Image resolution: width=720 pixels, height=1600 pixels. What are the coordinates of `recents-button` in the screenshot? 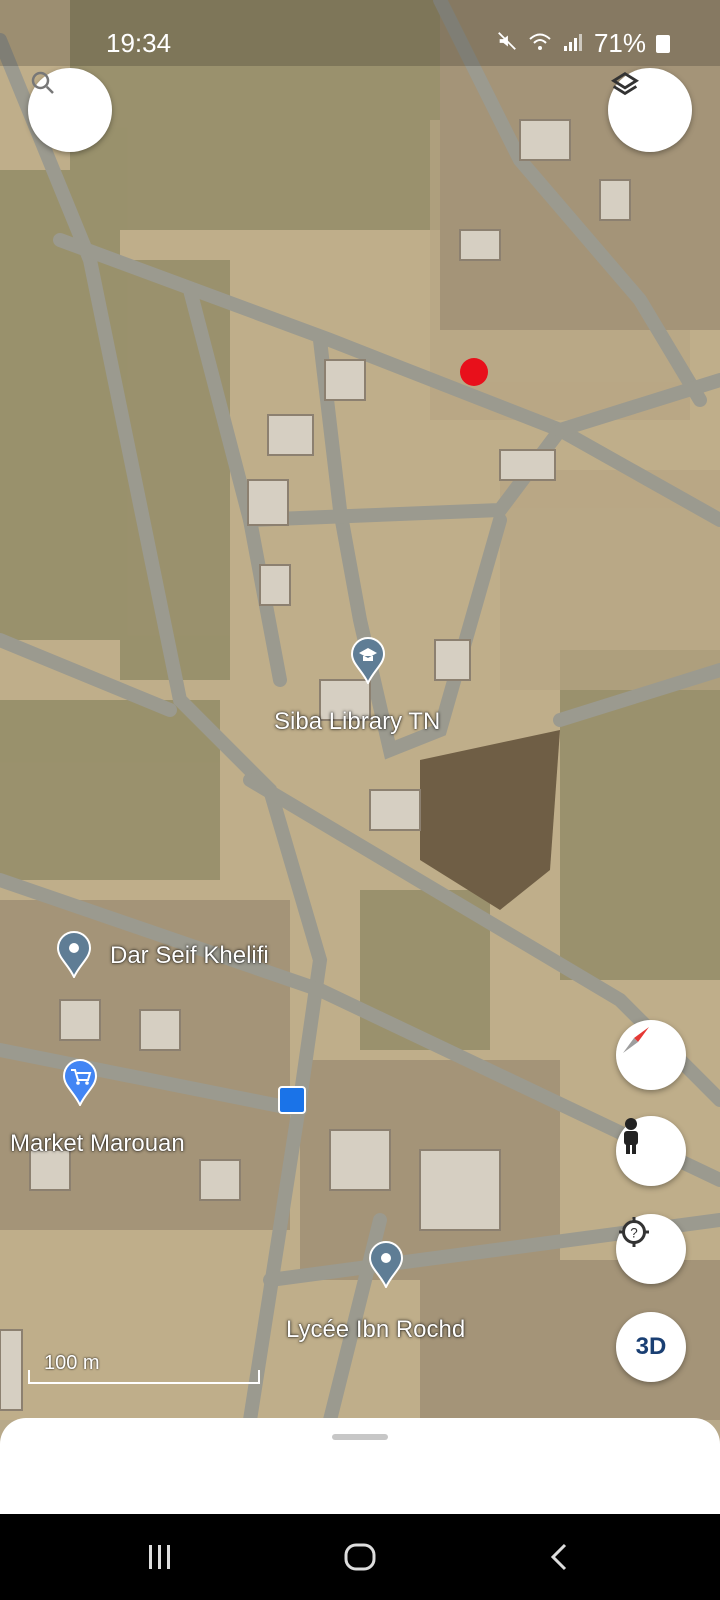 It's located at (160, 1557).